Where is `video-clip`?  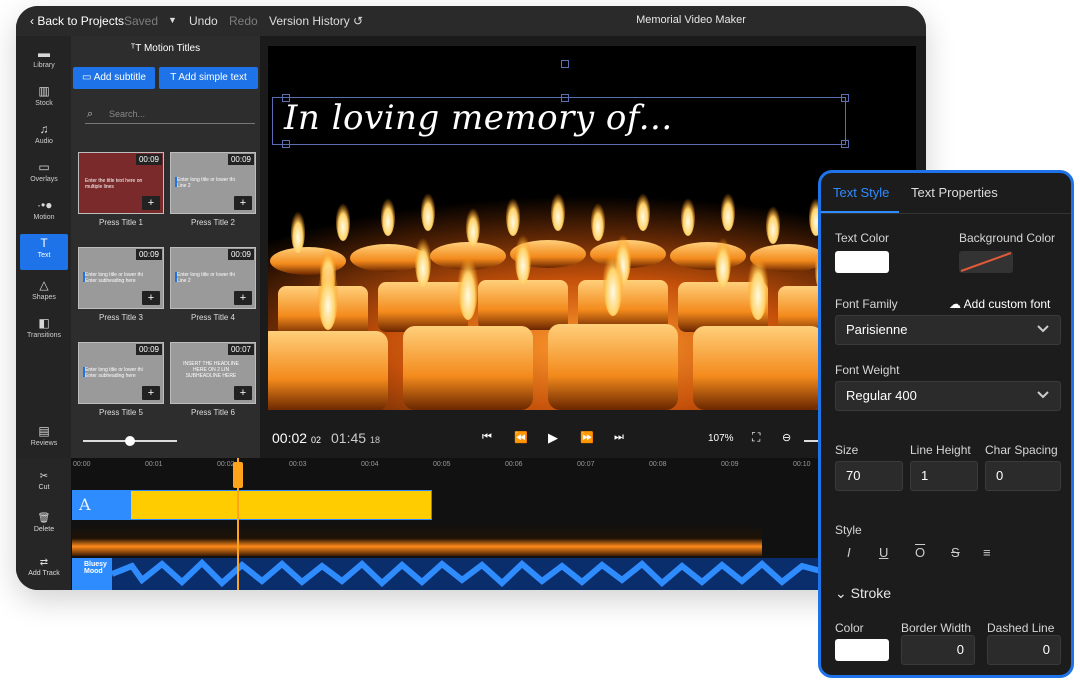
video-clip is located at coordinates (417, 540).